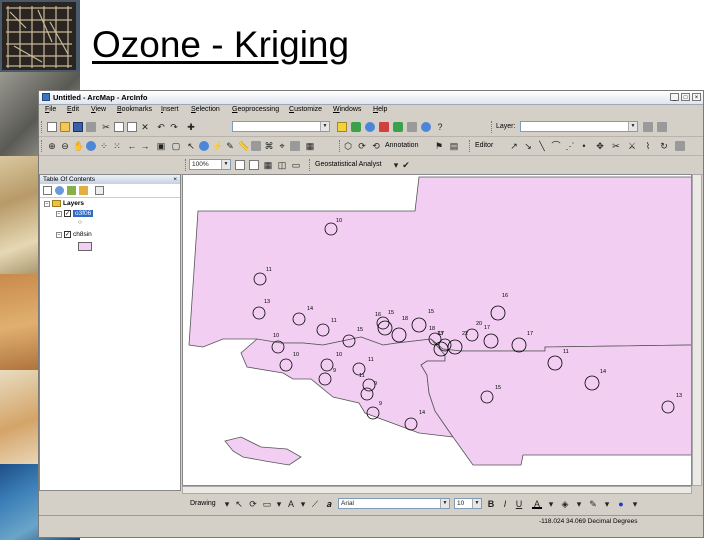 Image resolution: width=720 pixels, height=540 pixels. Describe the element at coordinates (542, 146) in the screenshot. I see `straight-segment-icon: ╲` at that location.